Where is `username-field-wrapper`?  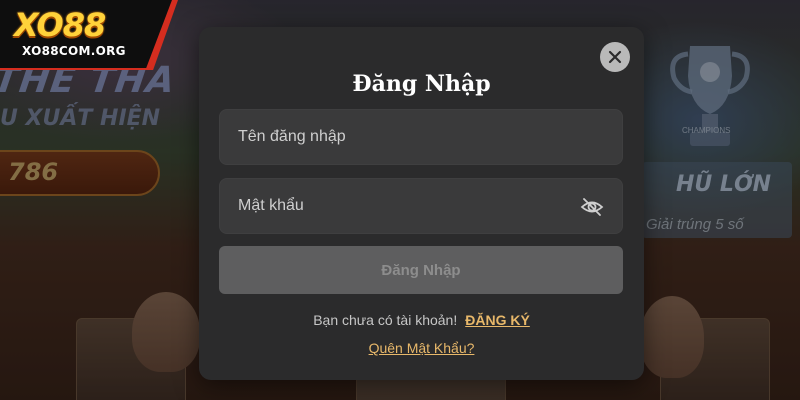
username-field-wrapper is located at coordinates (421, 137).